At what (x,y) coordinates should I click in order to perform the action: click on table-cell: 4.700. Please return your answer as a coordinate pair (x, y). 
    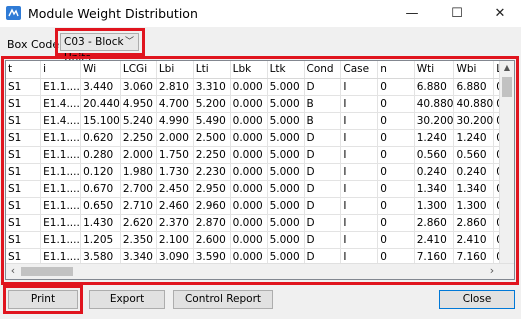
    Looking at the image, I should click on (175, 104).